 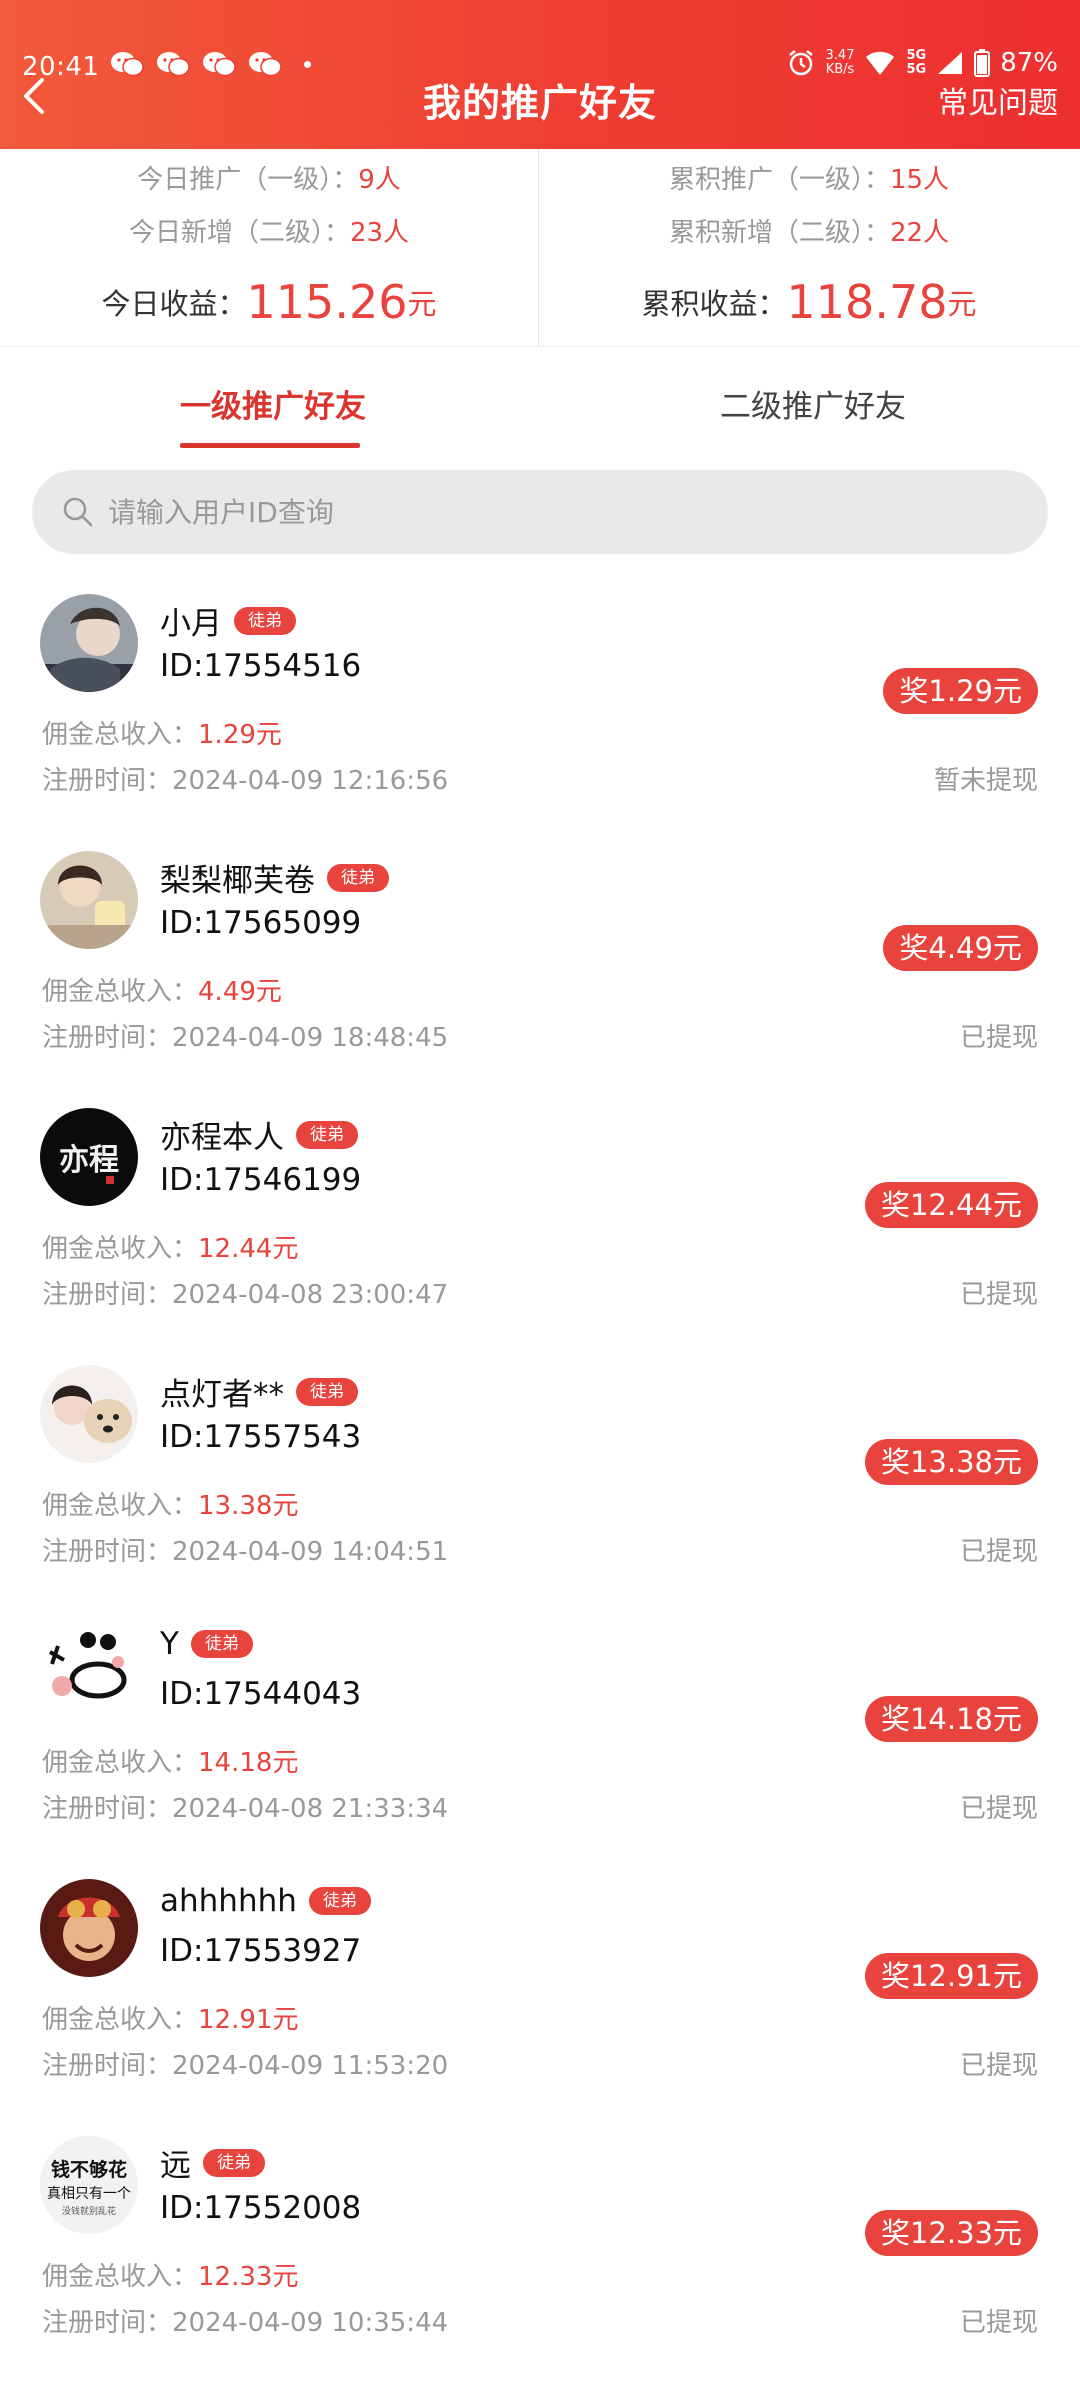 I want to click on total-income: 累积收益：118.78元, so click(x=809, y=302).